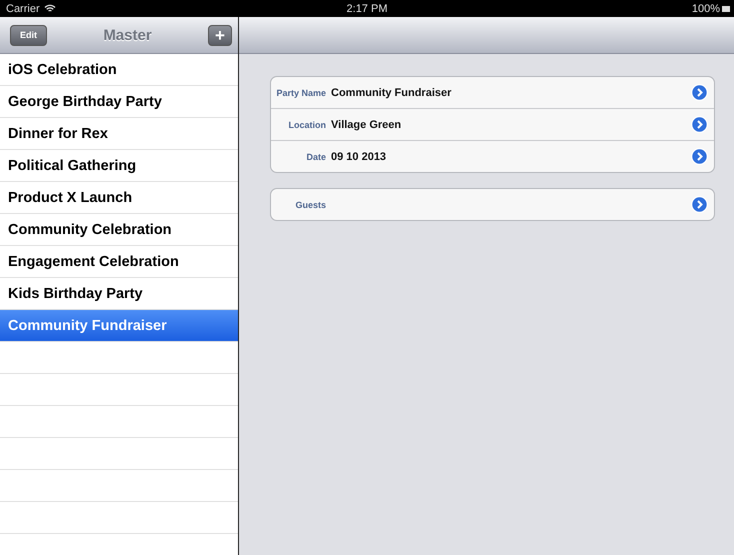  What do you see at coordinates (315, 157) in the screenshot?
I see `field-label: Date` at bounding box center [315, 157].